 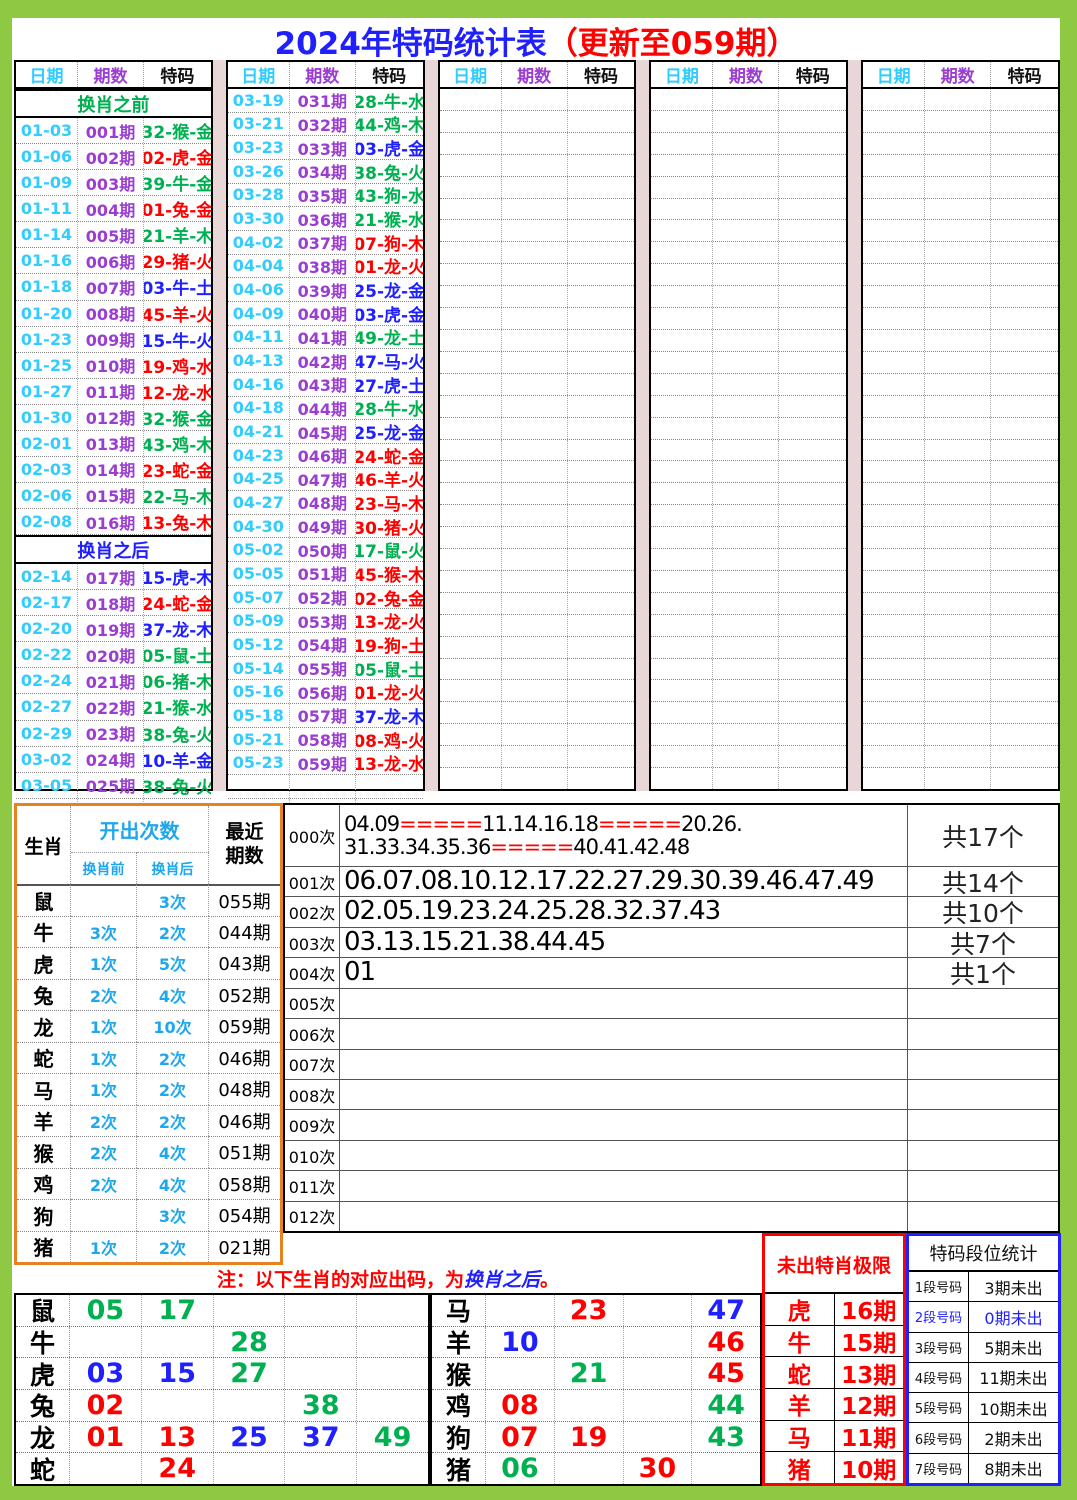 What do you see at coordinates (389, 528) in the screenshot?
I see `code-cell: 30-猪-火` at bounding box center [389, 528].